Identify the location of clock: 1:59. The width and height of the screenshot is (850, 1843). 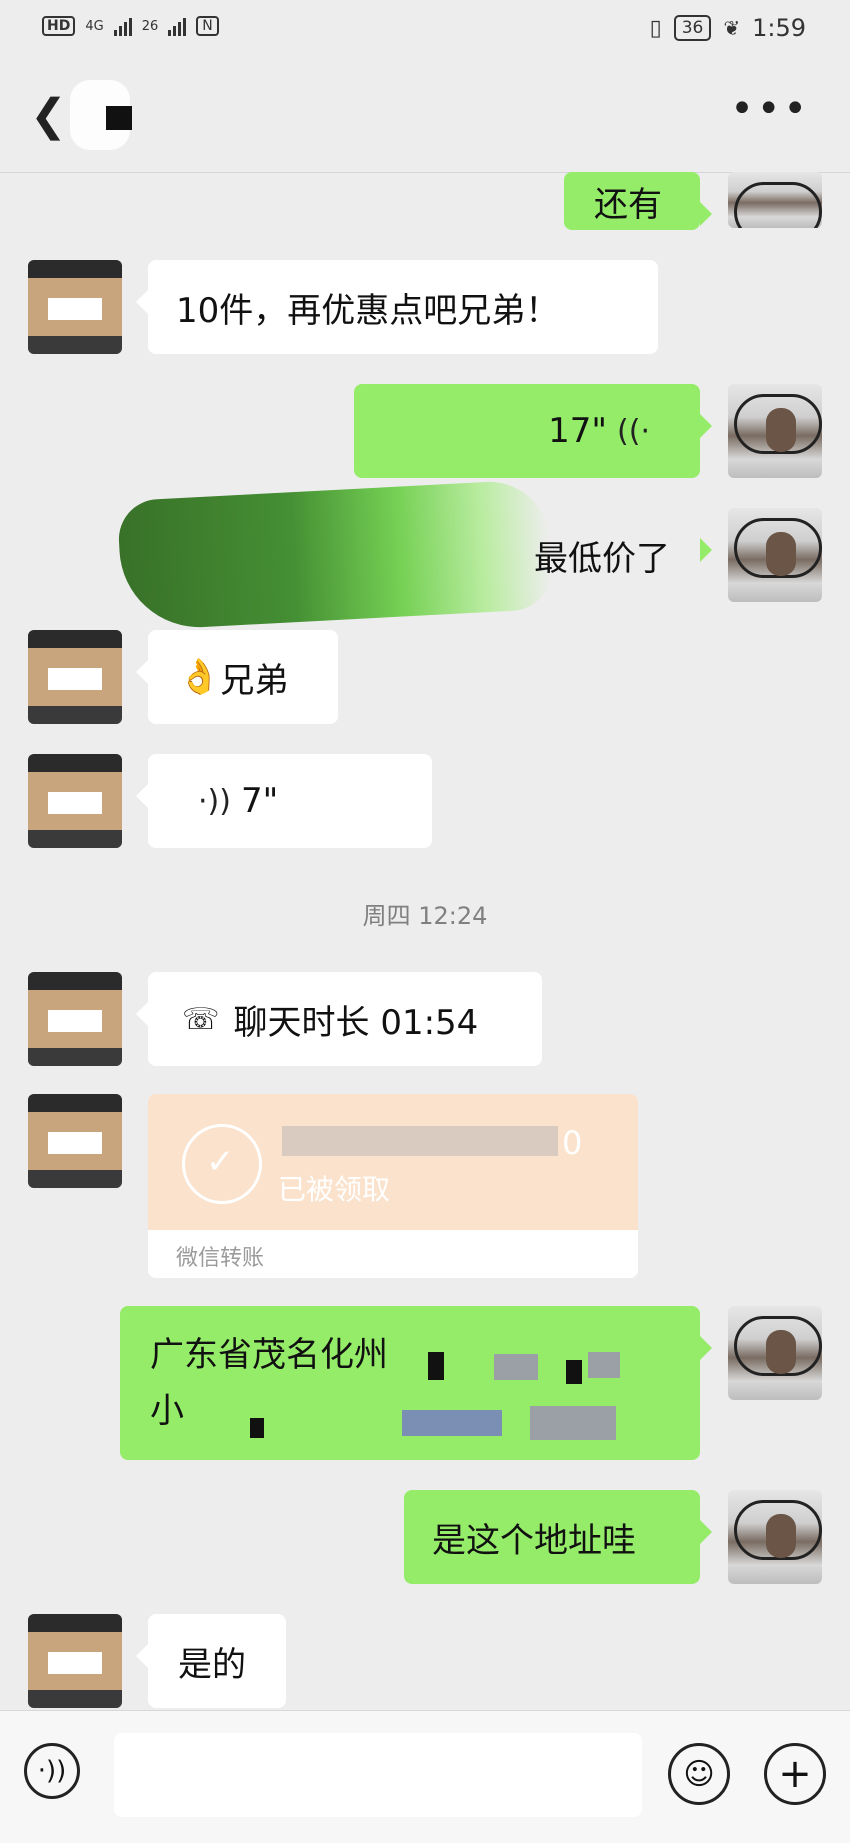
(779, 28).